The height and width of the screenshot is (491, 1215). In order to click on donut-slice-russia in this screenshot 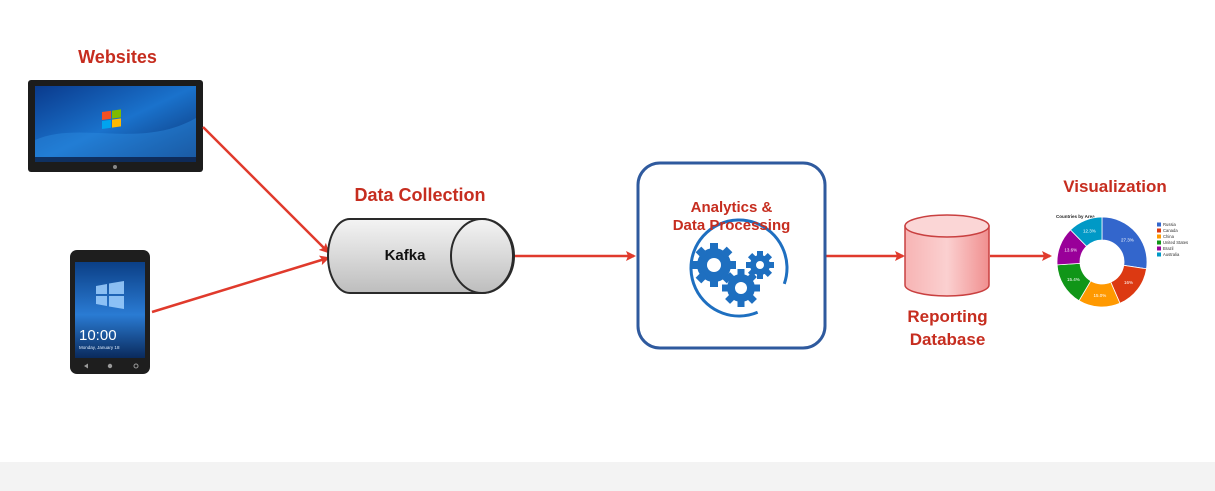, I will do `click(1124, 243)`.